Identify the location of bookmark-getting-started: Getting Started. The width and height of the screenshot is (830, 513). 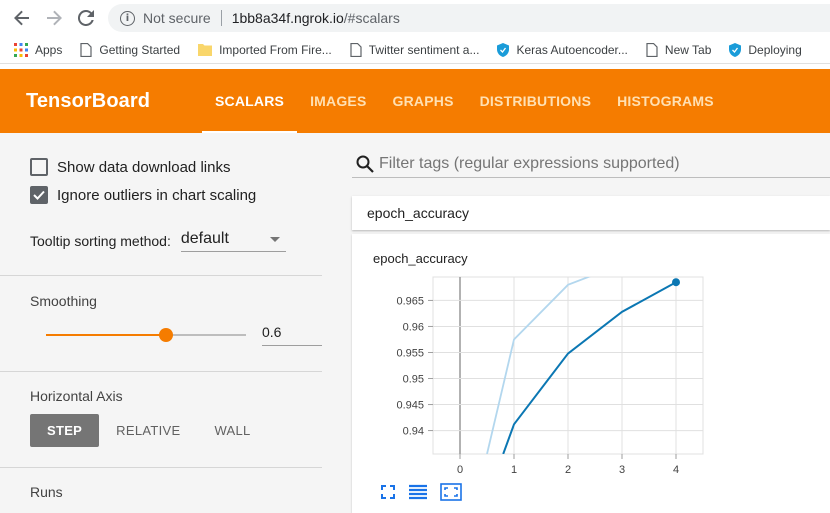
(130, 49).